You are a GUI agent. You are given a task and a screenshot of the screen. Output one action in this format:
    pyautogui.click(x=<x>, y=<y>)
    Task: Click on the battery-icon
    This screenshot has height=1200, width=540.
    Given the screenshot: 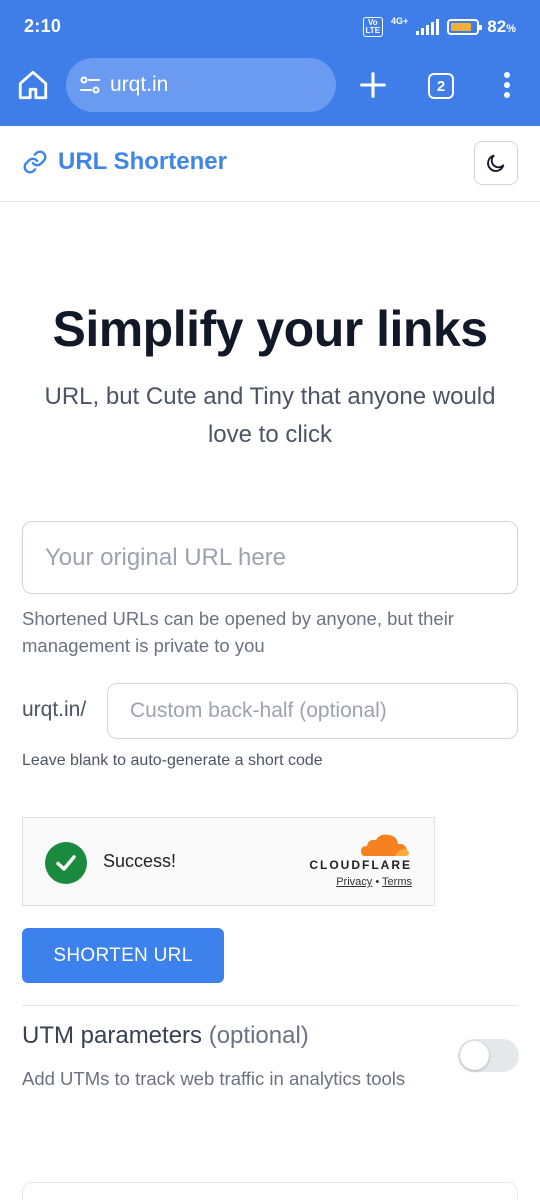 What is the action you would take?
    pyautogui.click(x=465, y=27)
    